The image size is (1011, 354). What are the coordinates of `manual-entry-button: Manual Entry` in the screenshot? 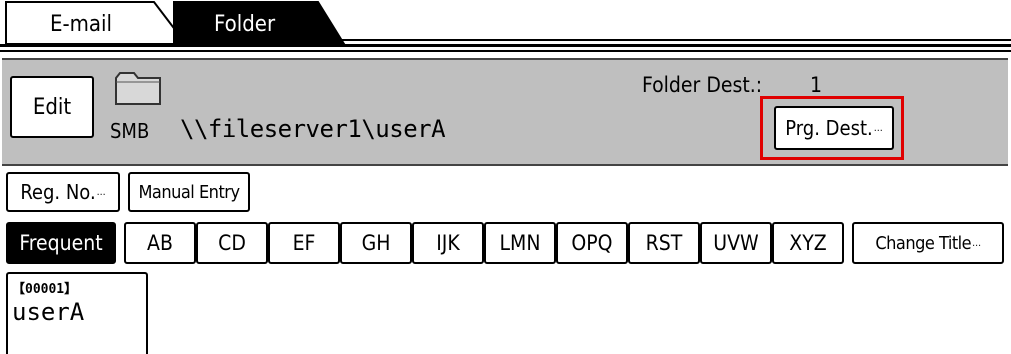 It's located at (189, 192).